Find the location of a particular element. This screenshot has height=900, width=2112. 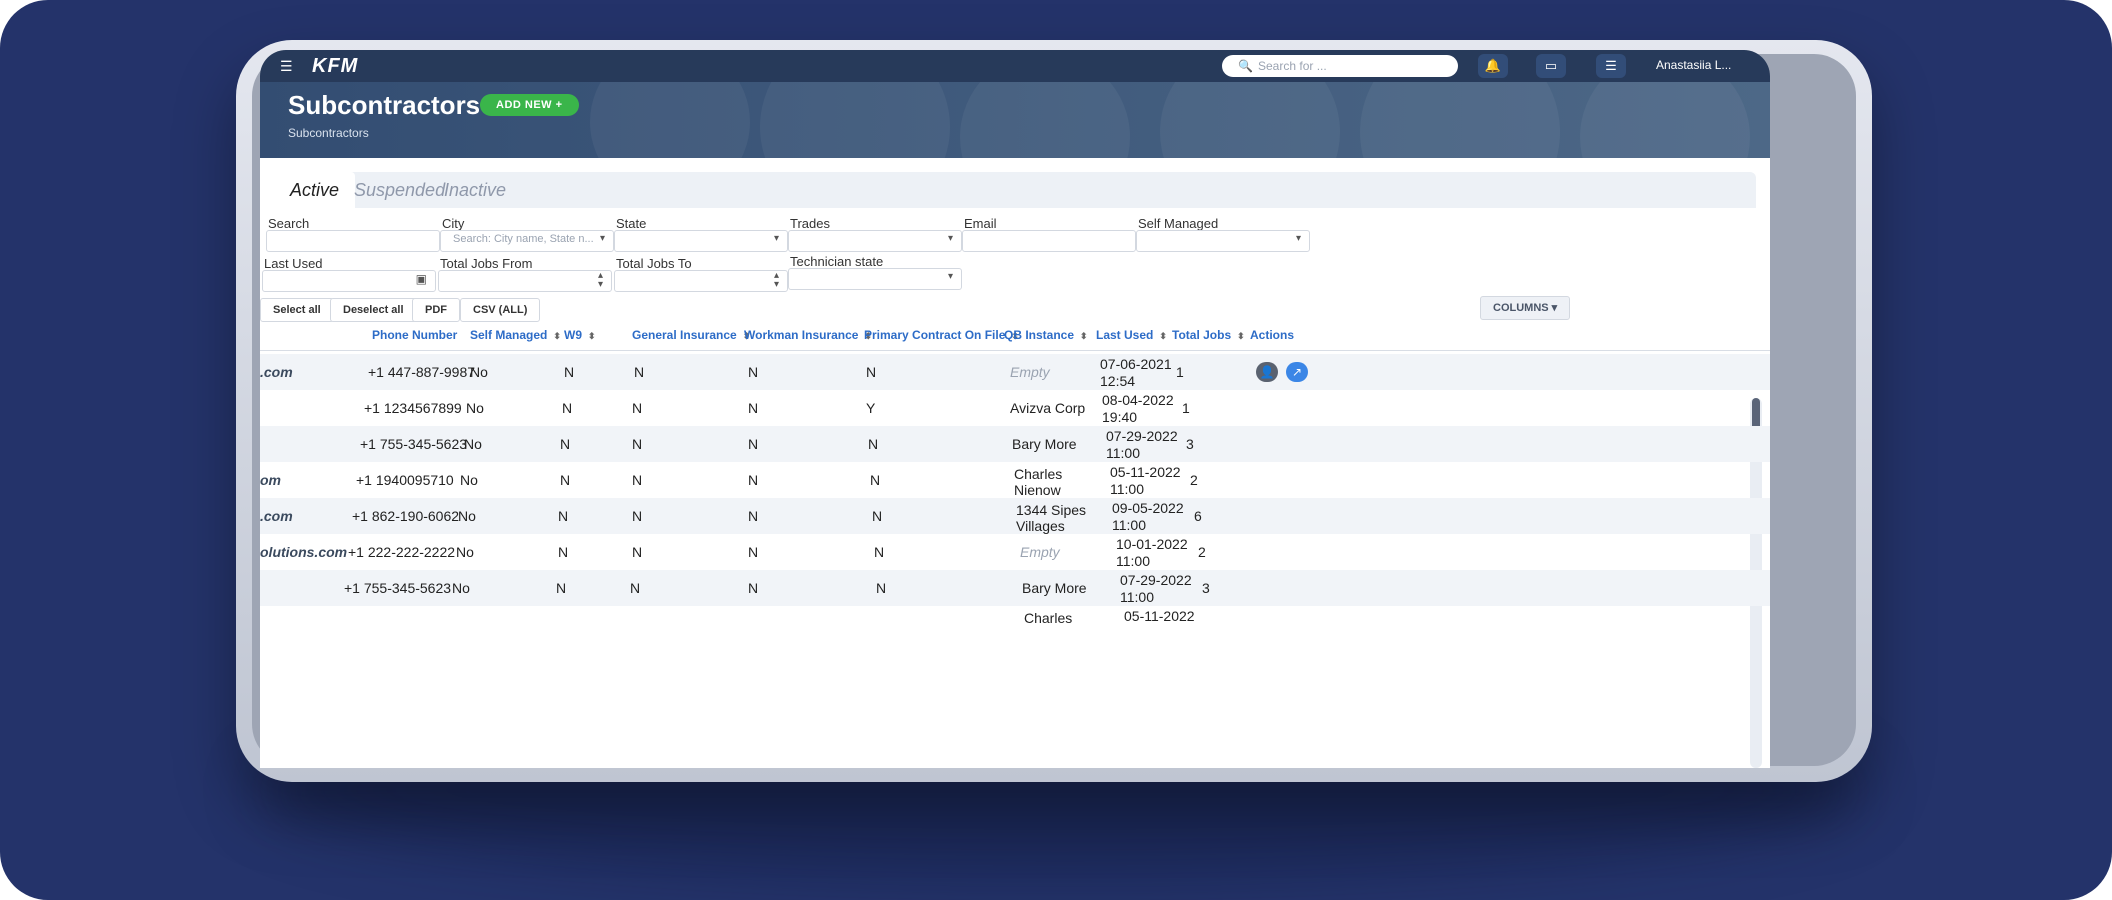

qb-instance-cell: Empty is located at coordinates (1030, 372).